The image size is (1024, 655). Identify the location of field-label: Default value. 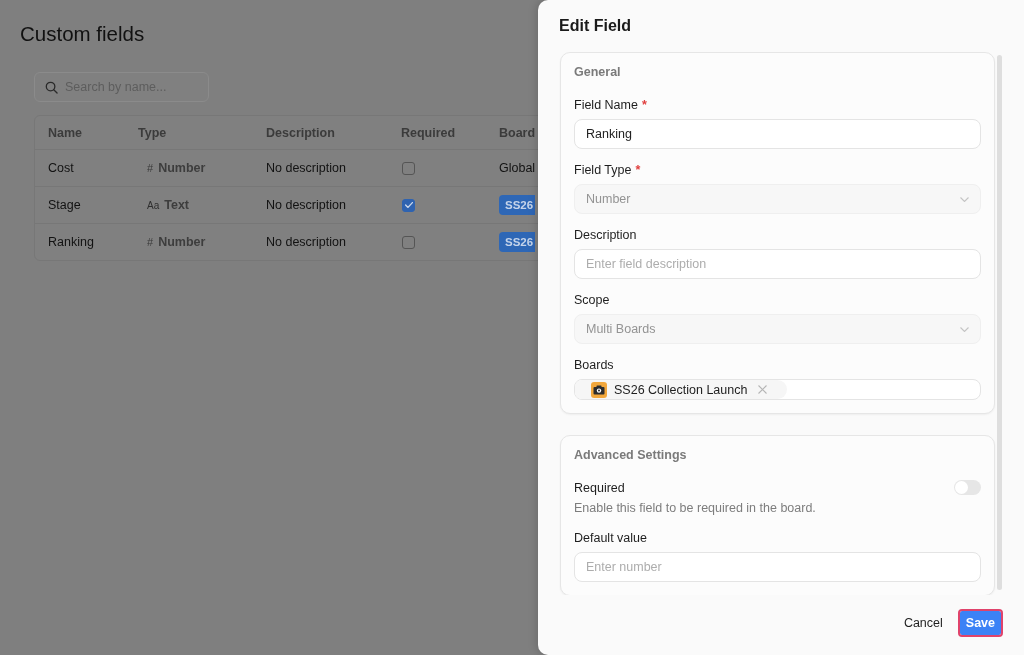
(610, 538).